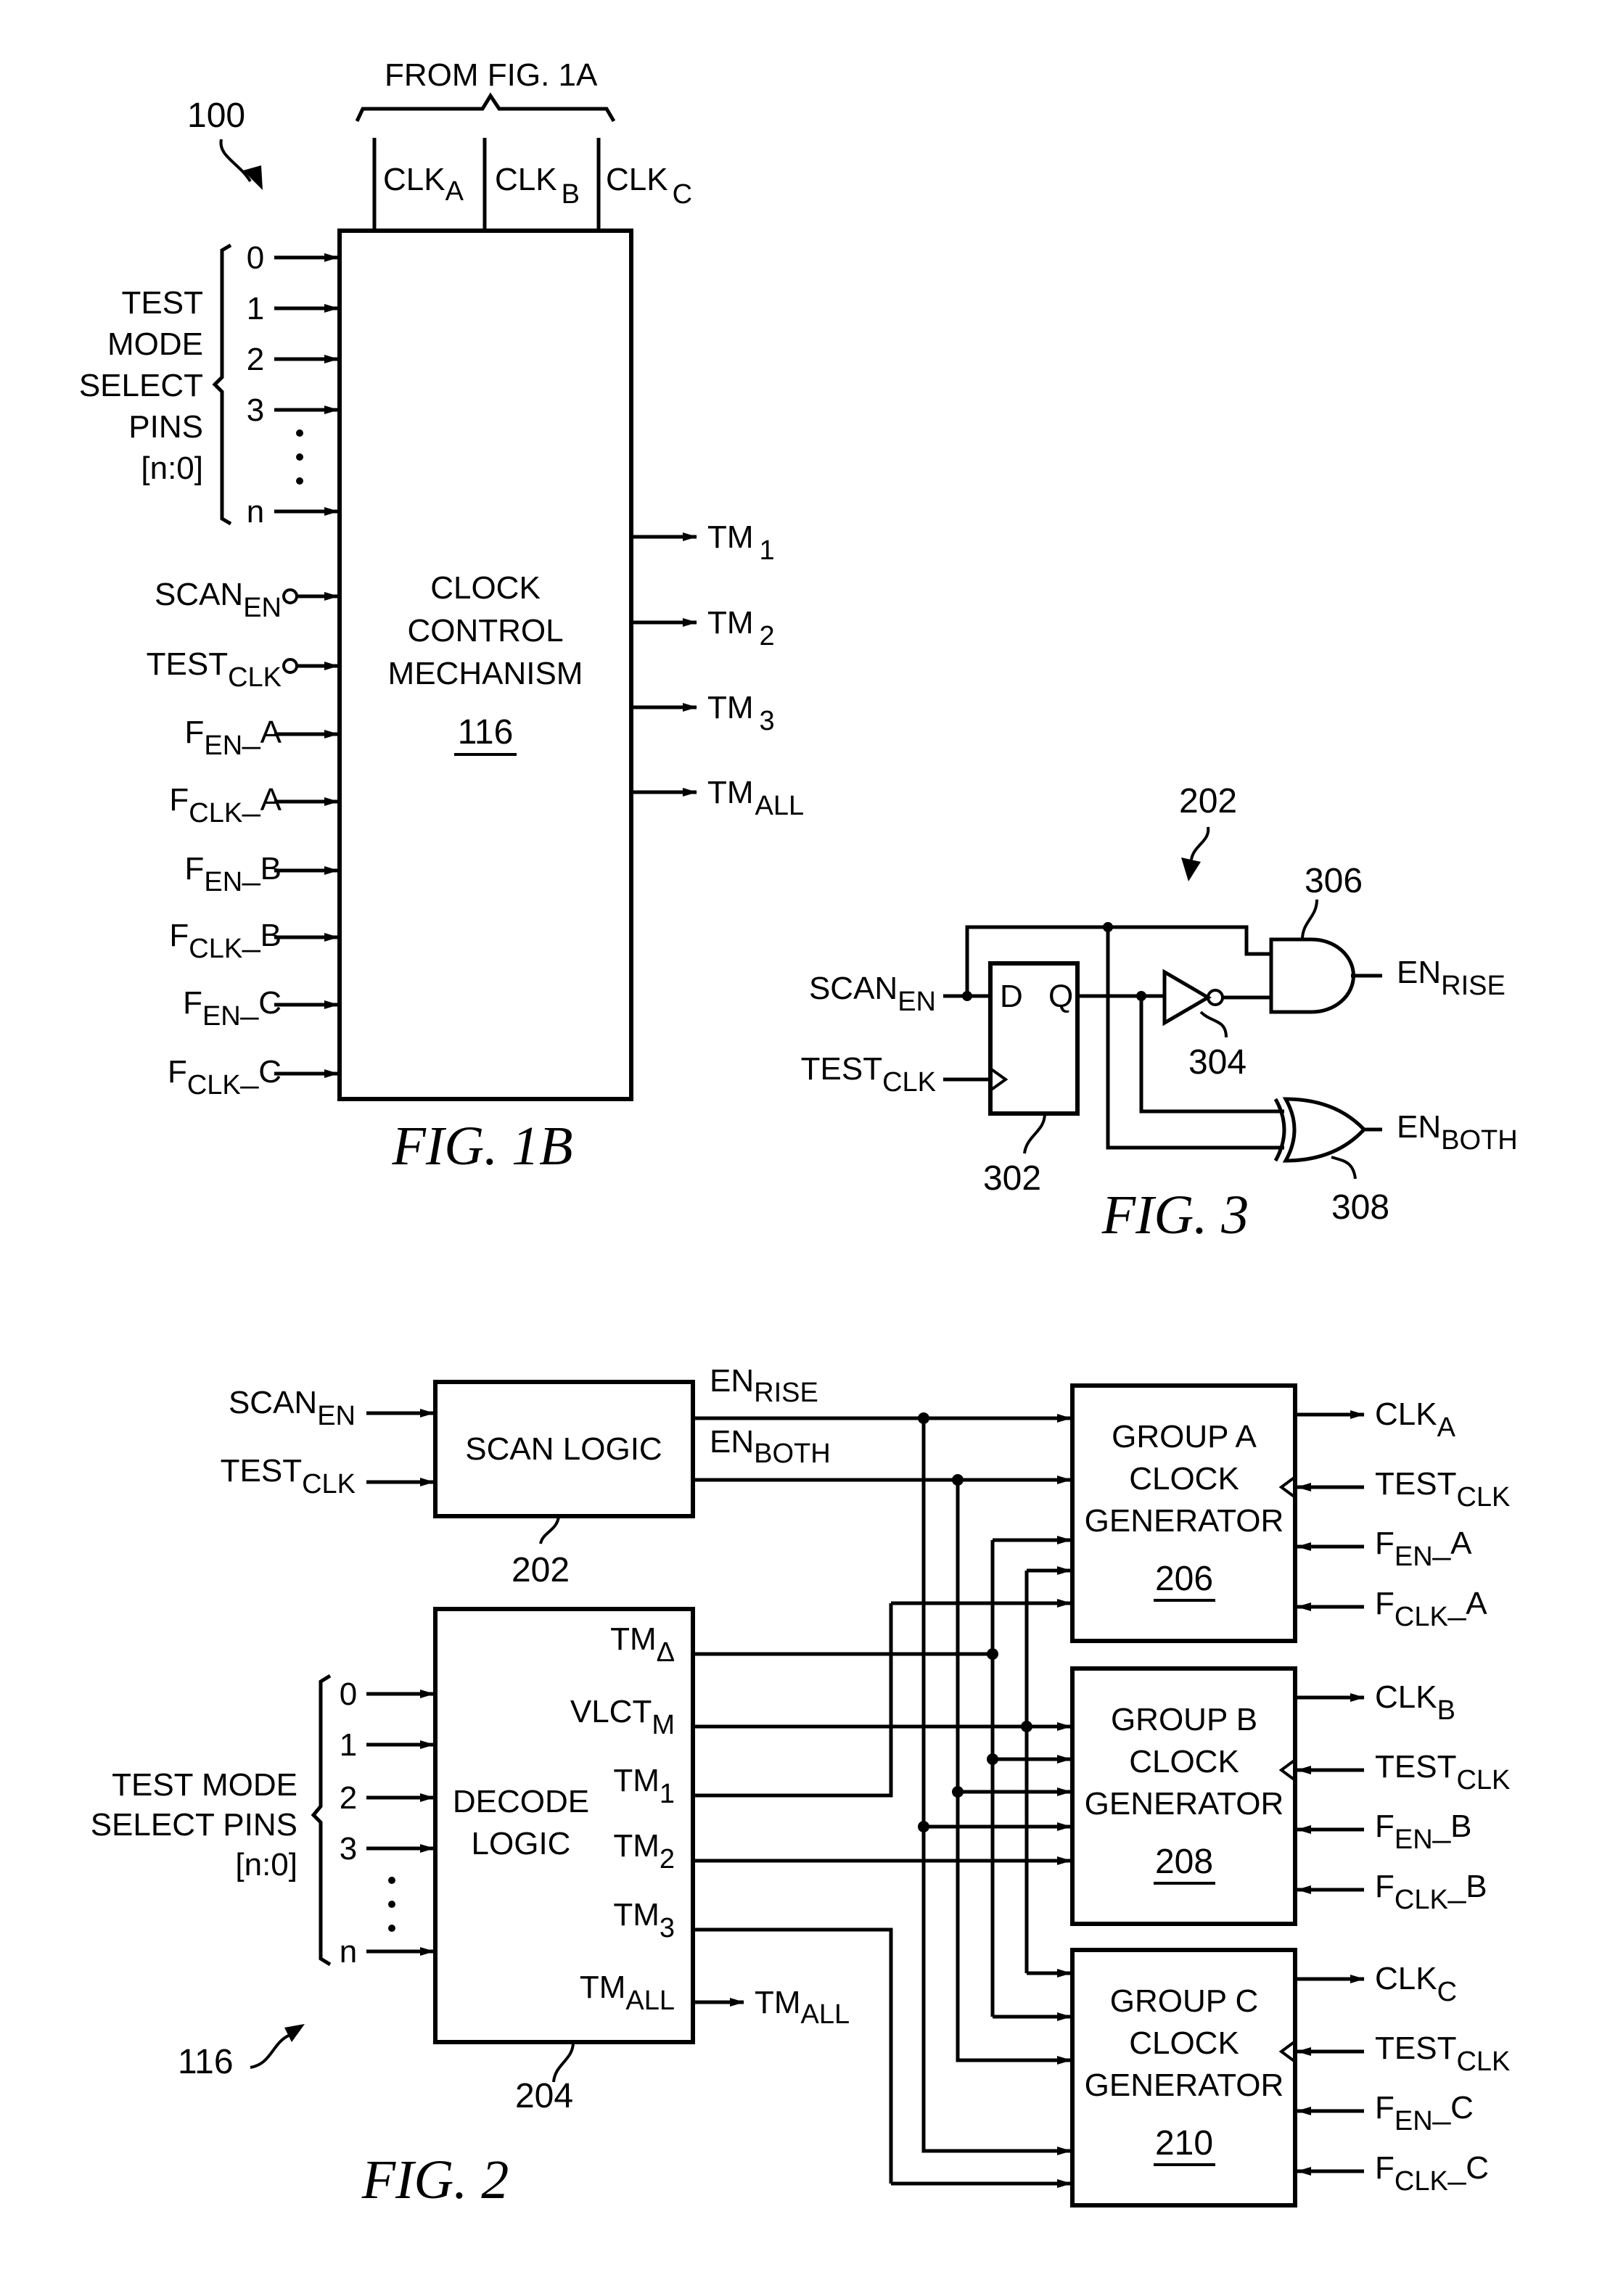 This screenshot has height=2296, width=1610. What do you see at coordinates (206, 2062) in the screenshot?
I see `fig2-ref-number: 116` at bounding box center [206, 2062].